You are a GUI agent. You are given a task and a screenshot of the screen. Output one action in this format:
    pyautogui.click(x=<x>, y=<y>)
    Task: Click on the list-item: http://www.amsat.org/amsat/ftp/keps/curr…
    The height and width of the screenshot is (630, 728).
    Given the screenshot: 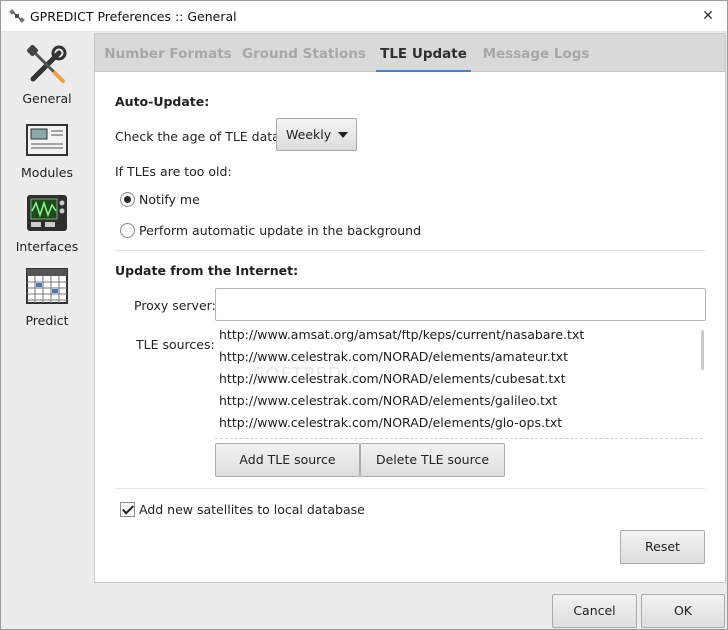 What is the action you would take?
    pyautogui.click(x=401, y=338)
    